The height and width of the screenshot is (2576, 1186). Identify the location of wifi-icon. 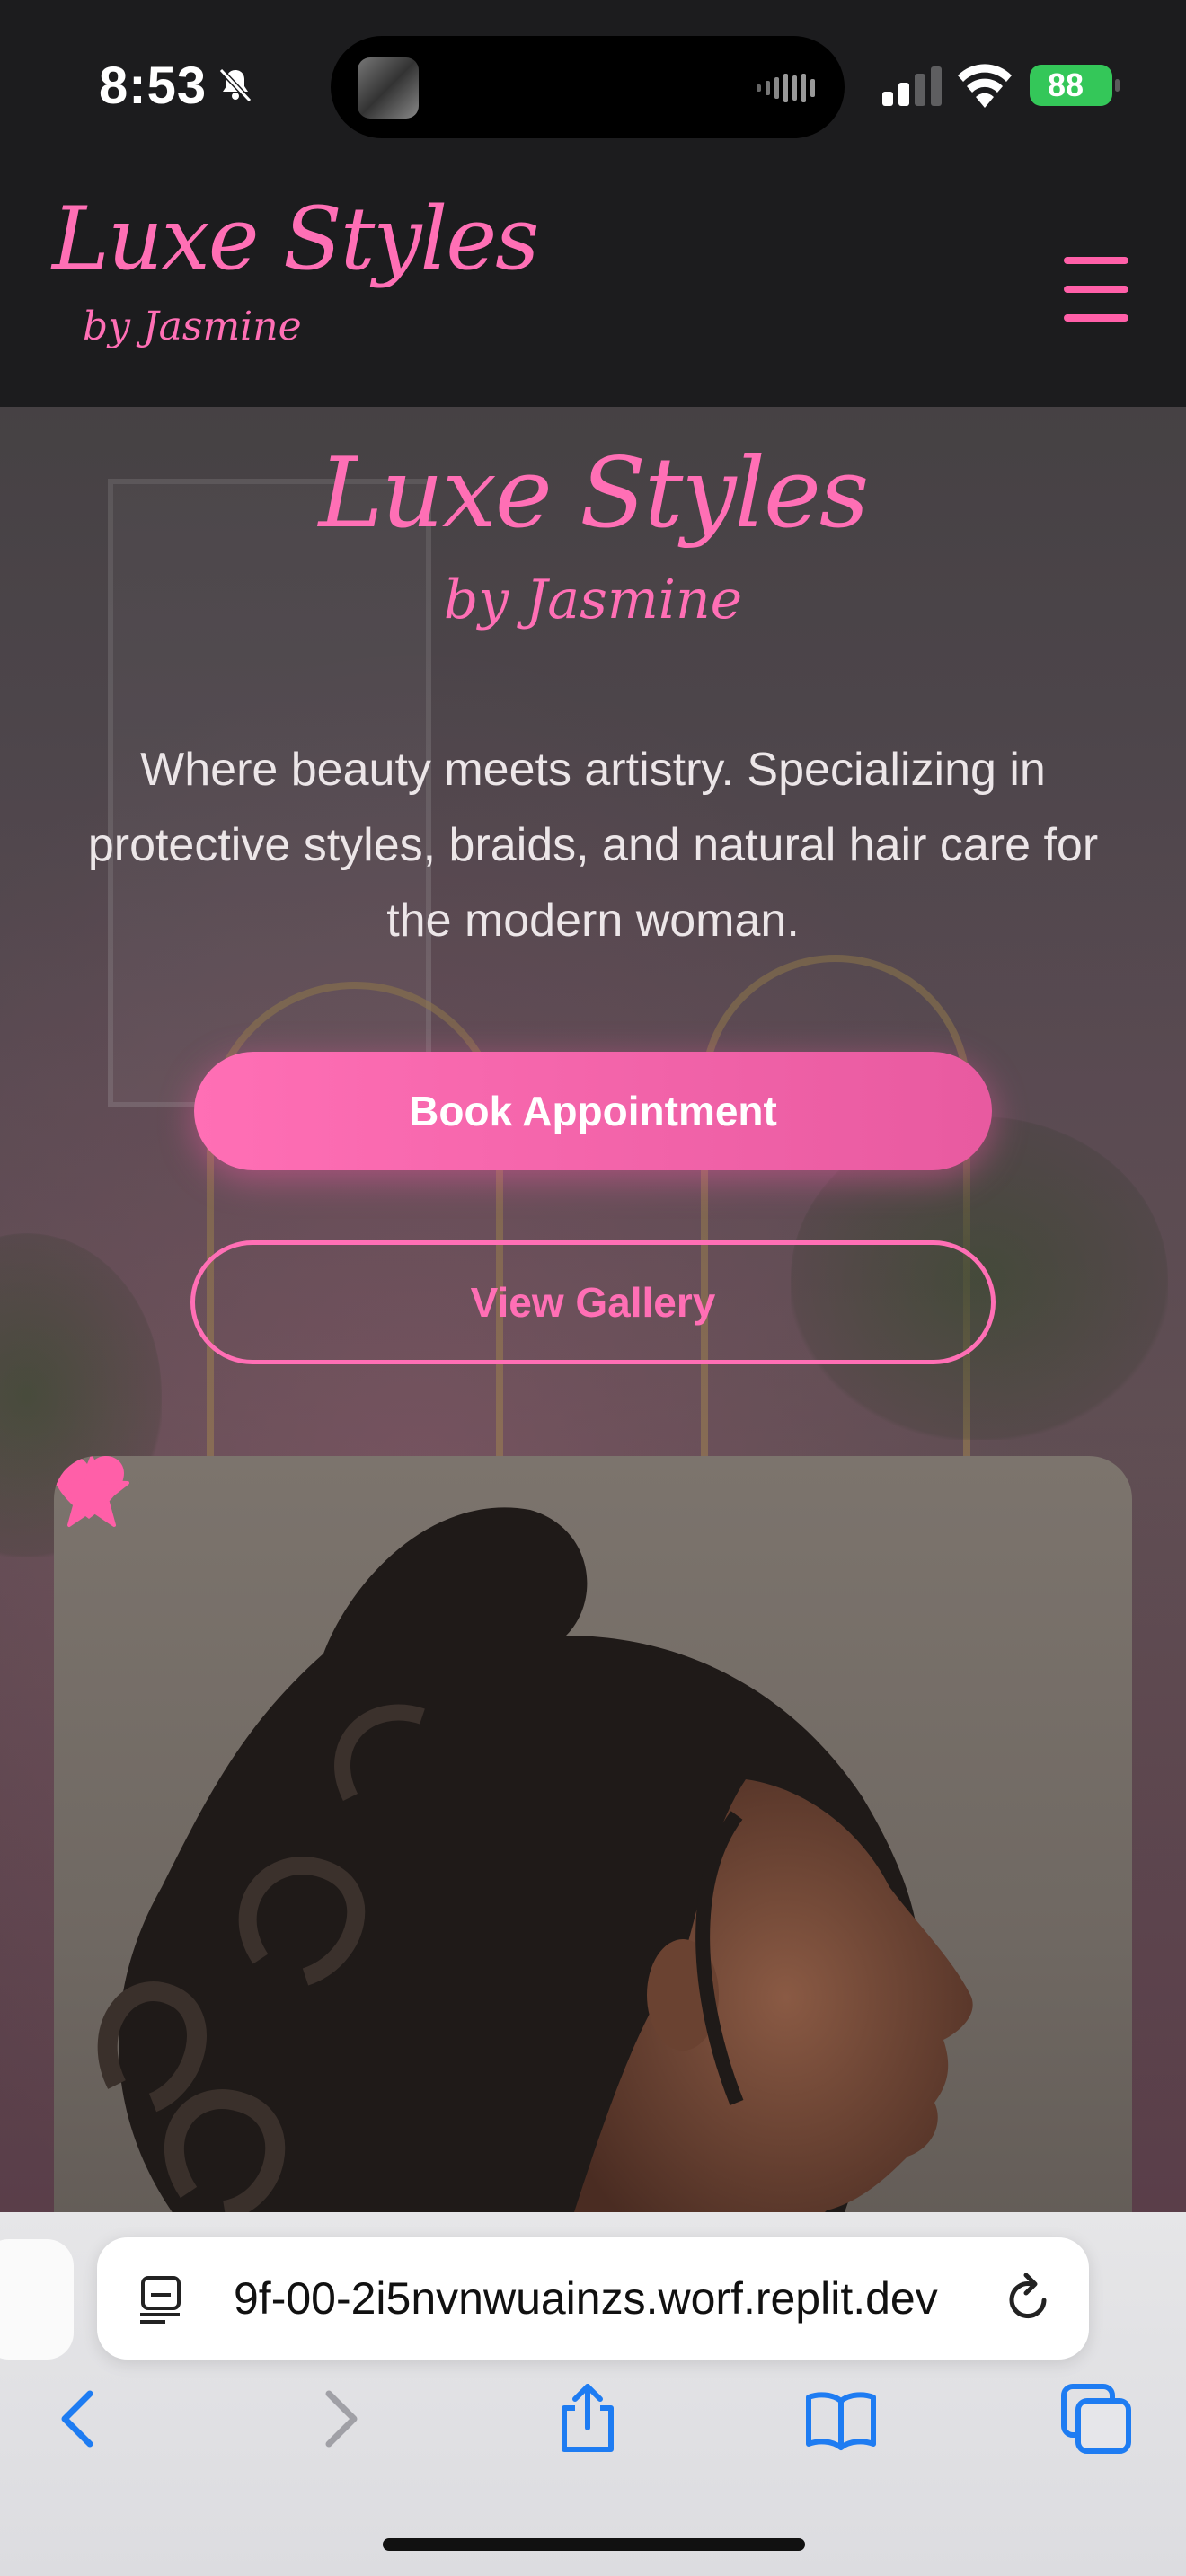
(985, 86).